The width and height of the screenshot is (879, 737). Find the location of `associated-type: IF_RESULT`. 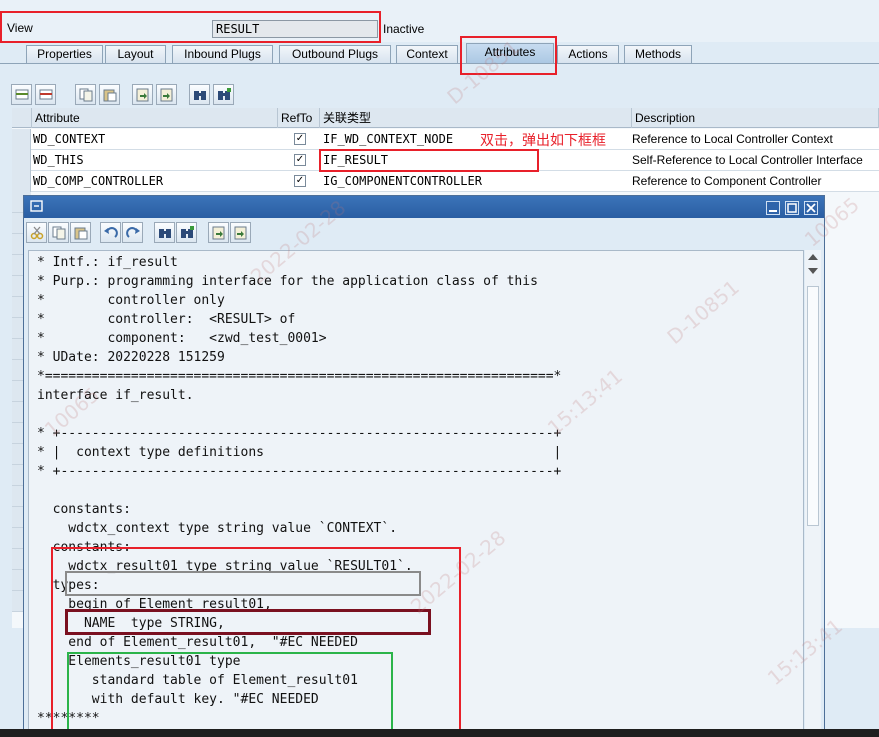

associated-type: IF_RESULT is located at coordinates (477, 160).